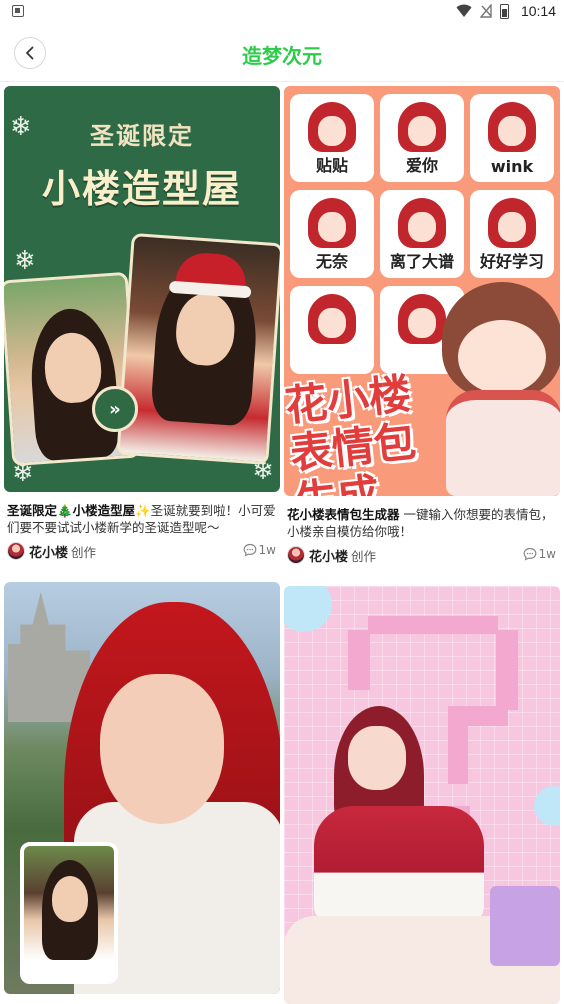 This screenshot has height=1004, width=564. Describe the element at coordinates (422, 523) in the screenshot. I see `card-description: 花小楼表情包生成器 一键输入你想要的表情包，小楼亲自模仿给你哦！` at that location.